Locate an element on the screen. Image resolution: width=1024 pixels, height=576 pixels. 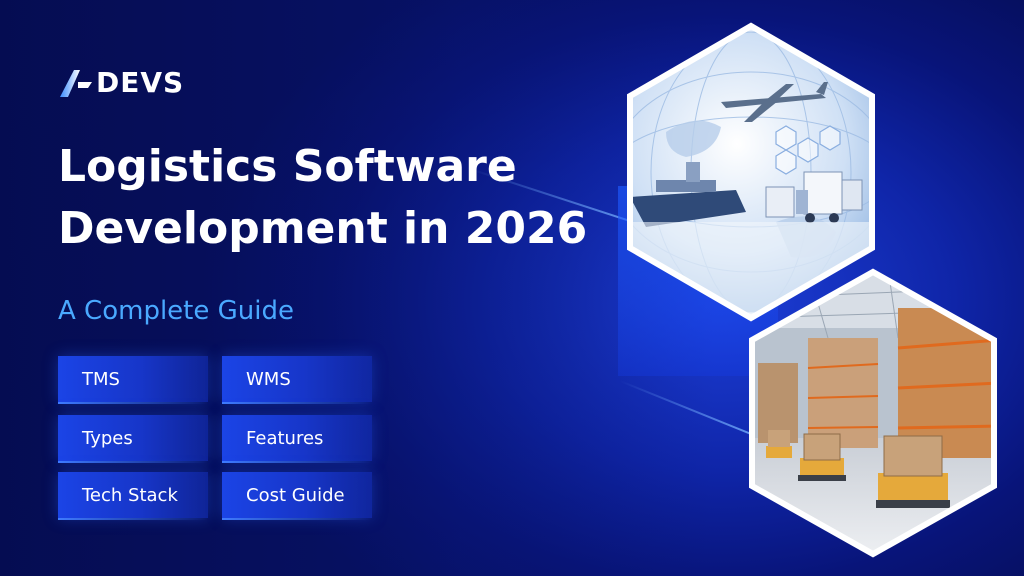
light-streak is located at coordinates (694, 411).